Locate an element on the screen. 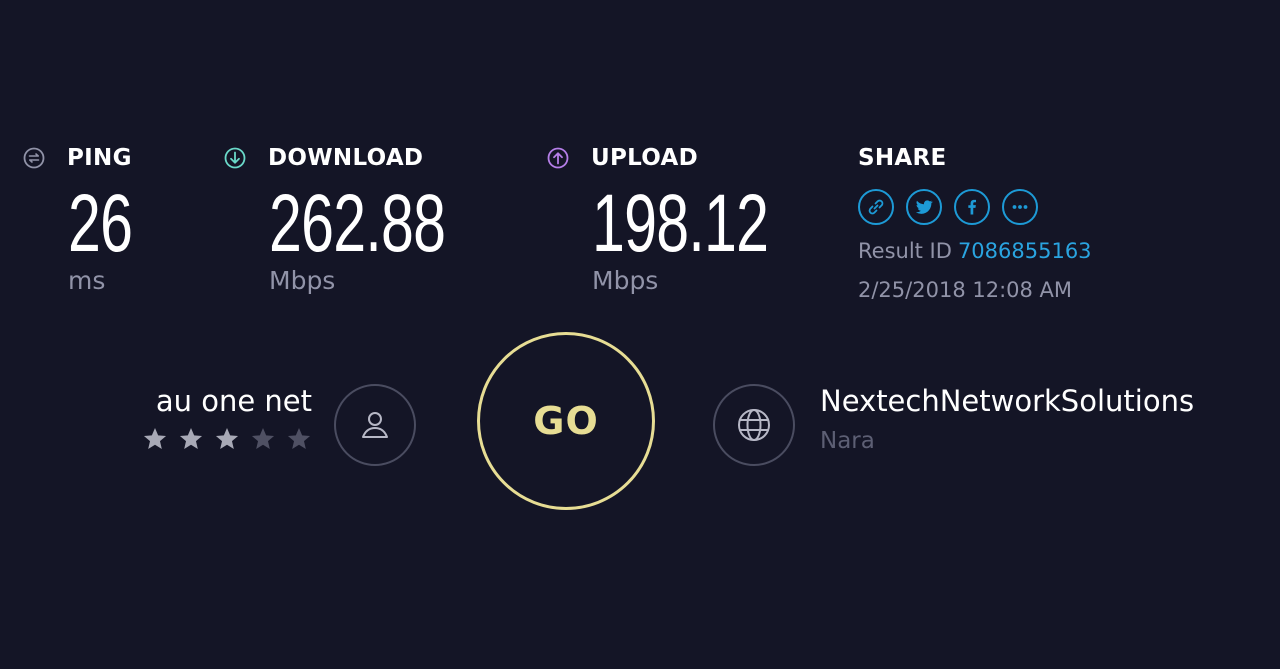 Image resolution: width=1280 pixels, height=669 pixels. go-button: GO is located at coordinates (566, 421).